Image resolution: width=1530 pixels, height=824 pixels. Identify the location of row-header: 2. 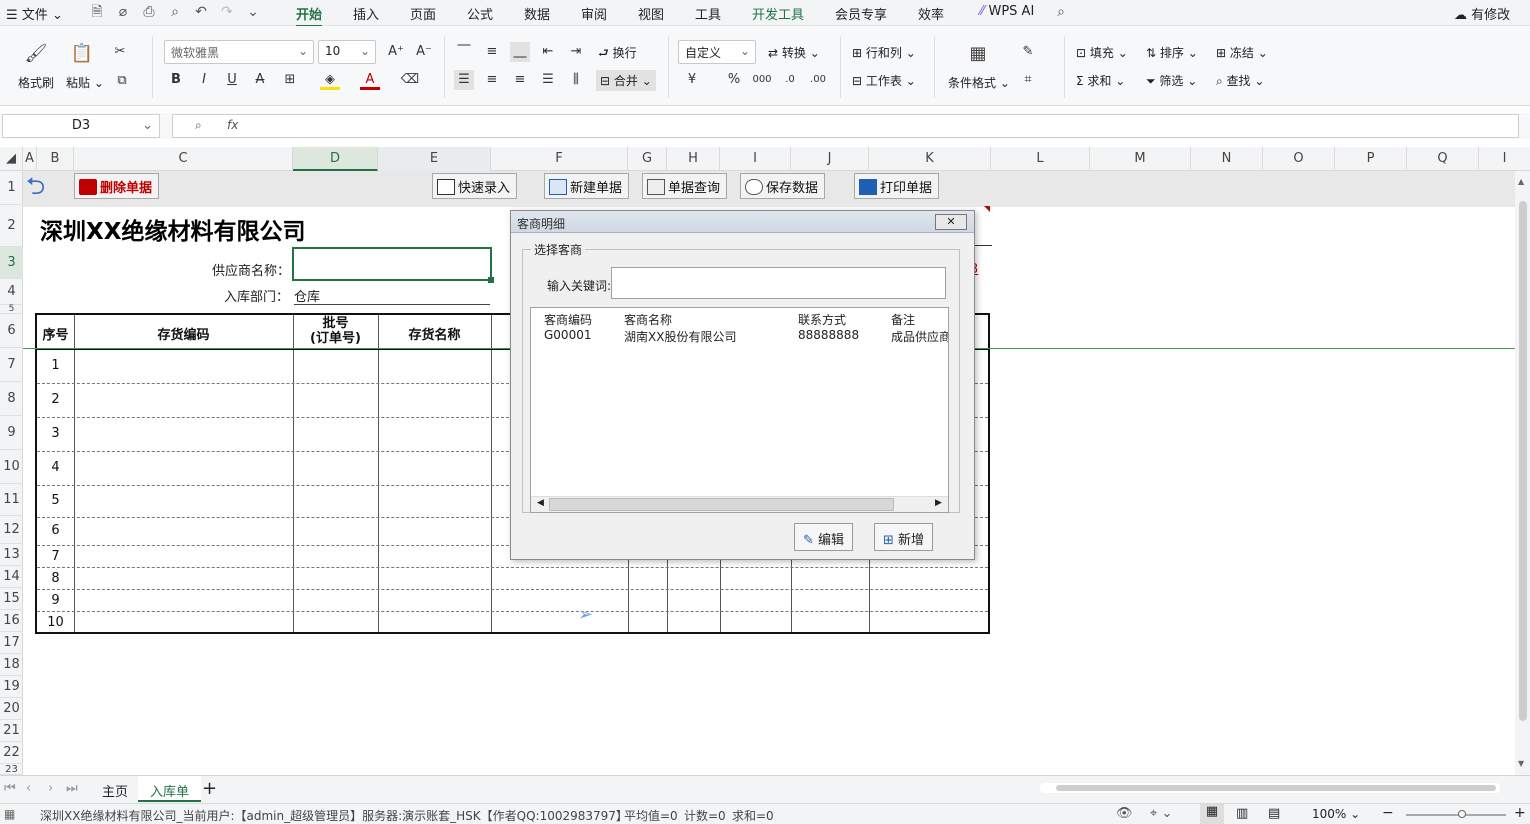
(11, 226).